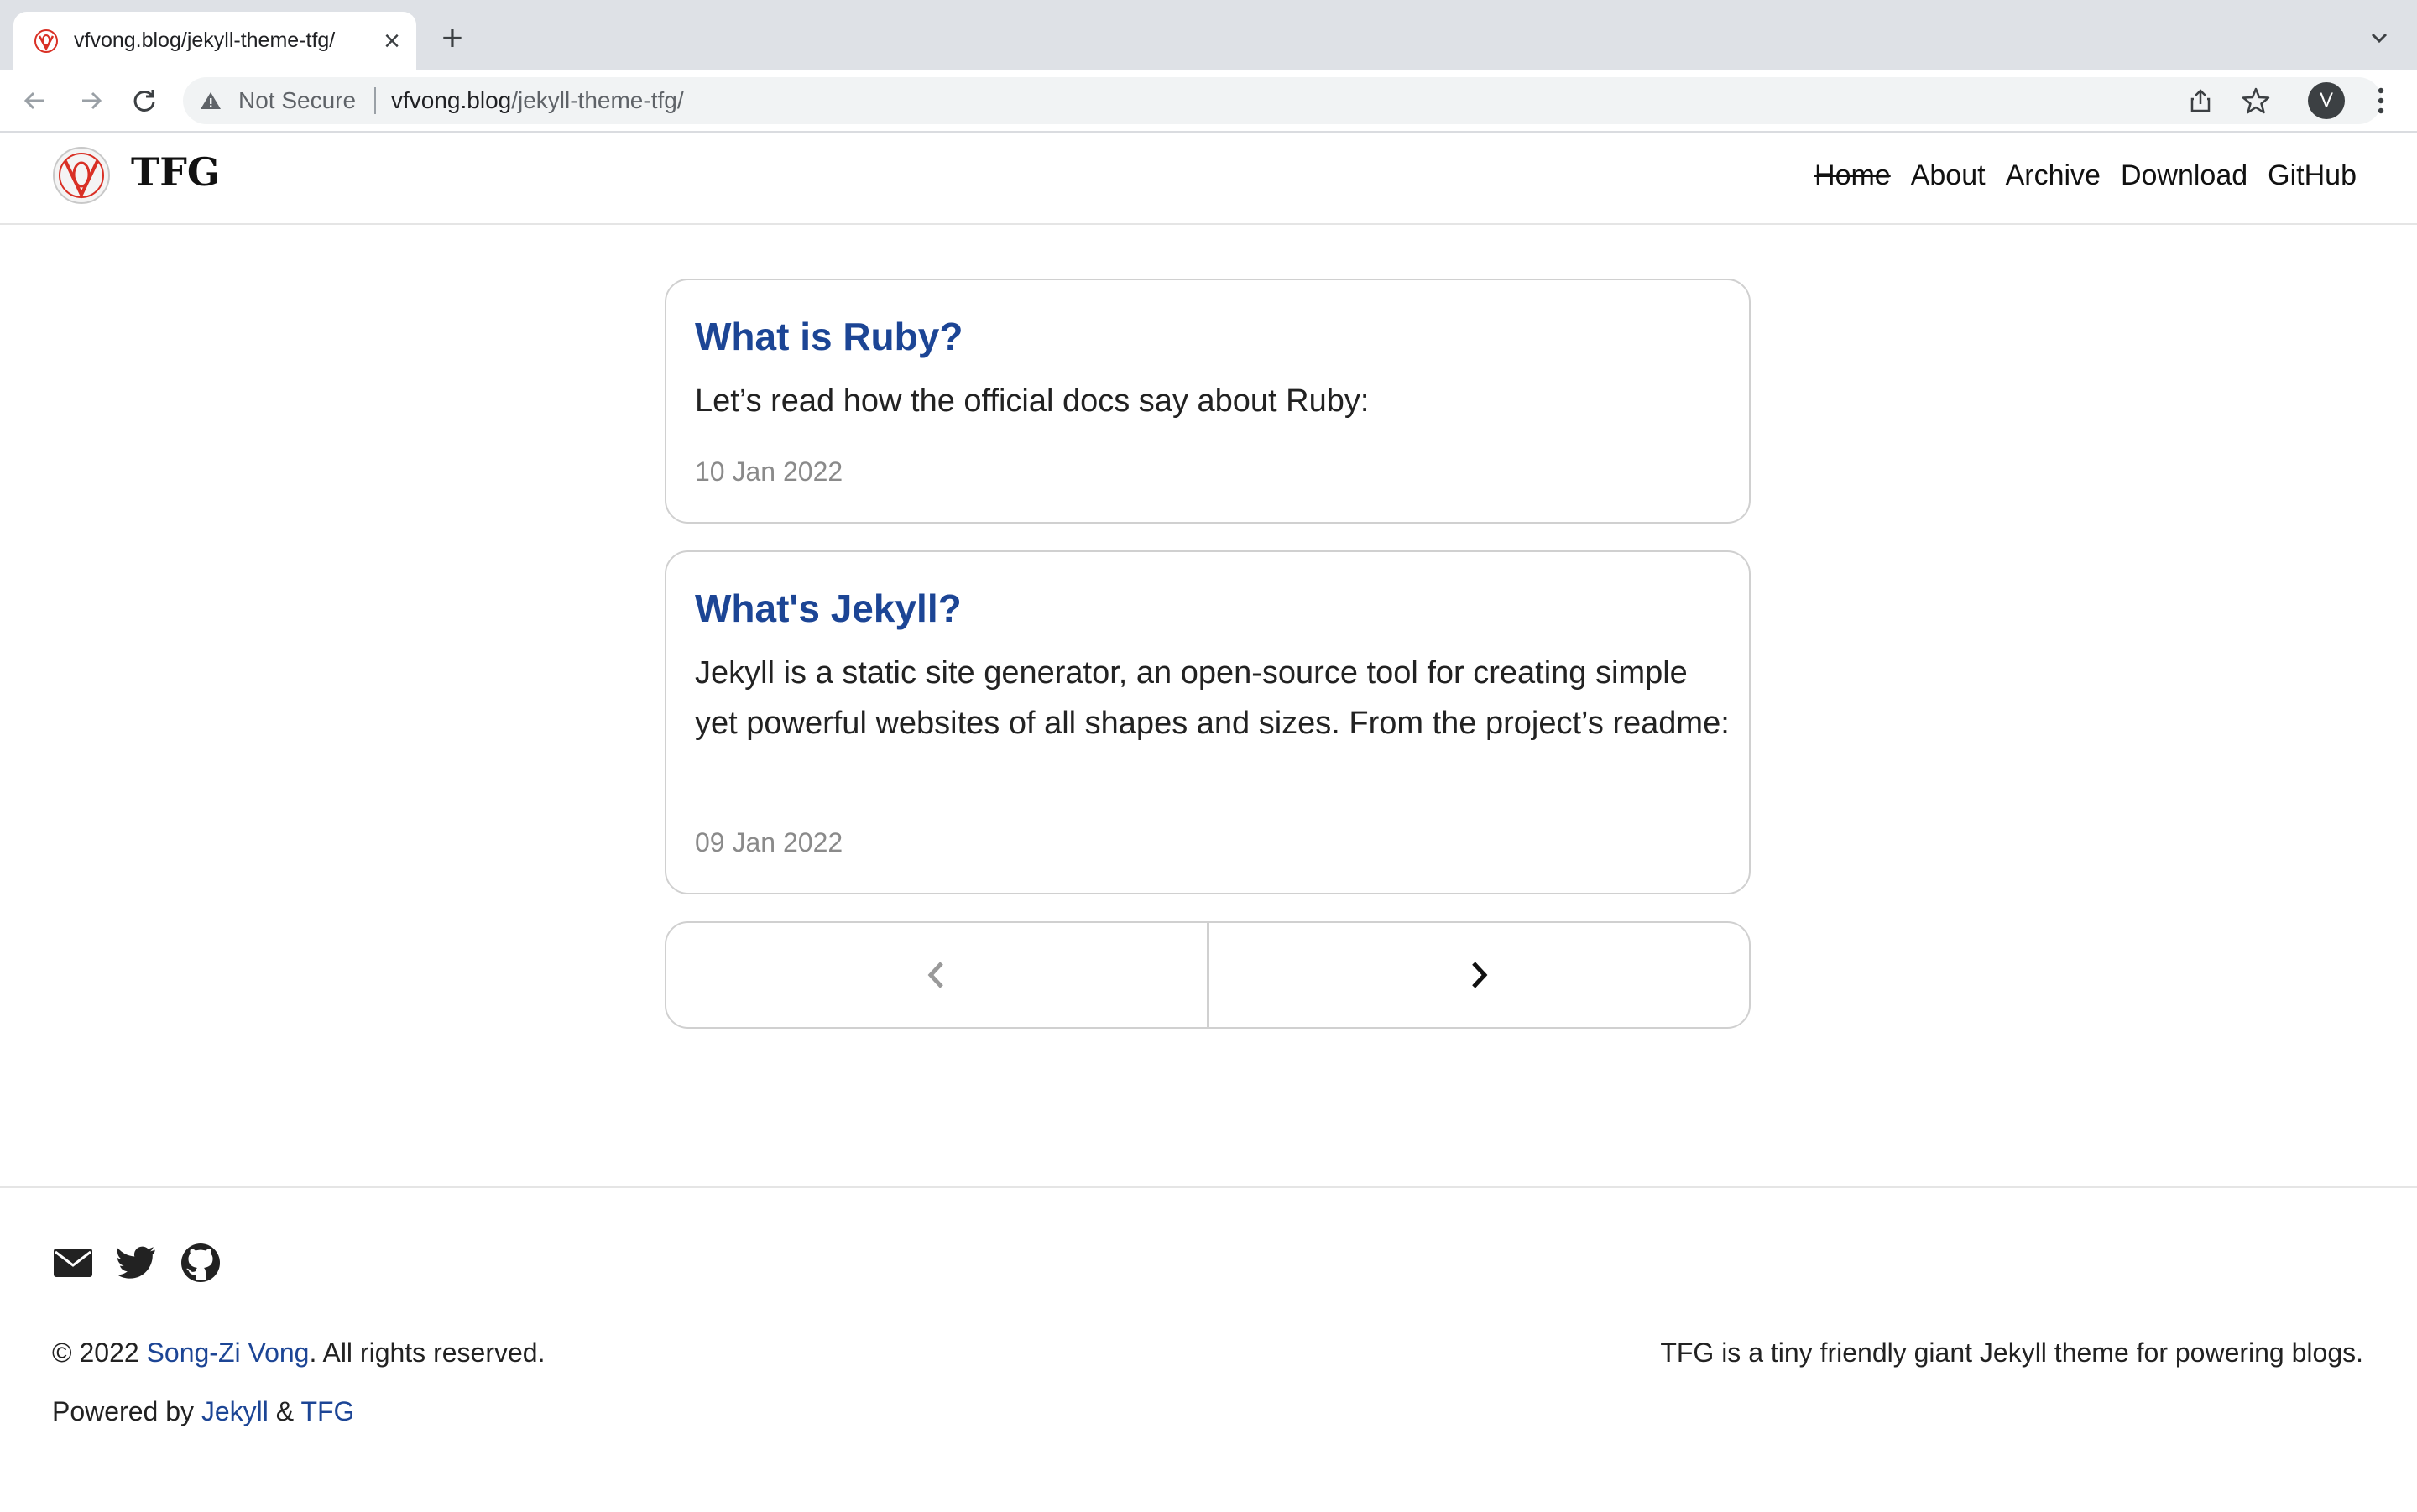  Describe the element at coordinates (2381, 101) in the screenshot. I see `browser-menu-icon` at that location.